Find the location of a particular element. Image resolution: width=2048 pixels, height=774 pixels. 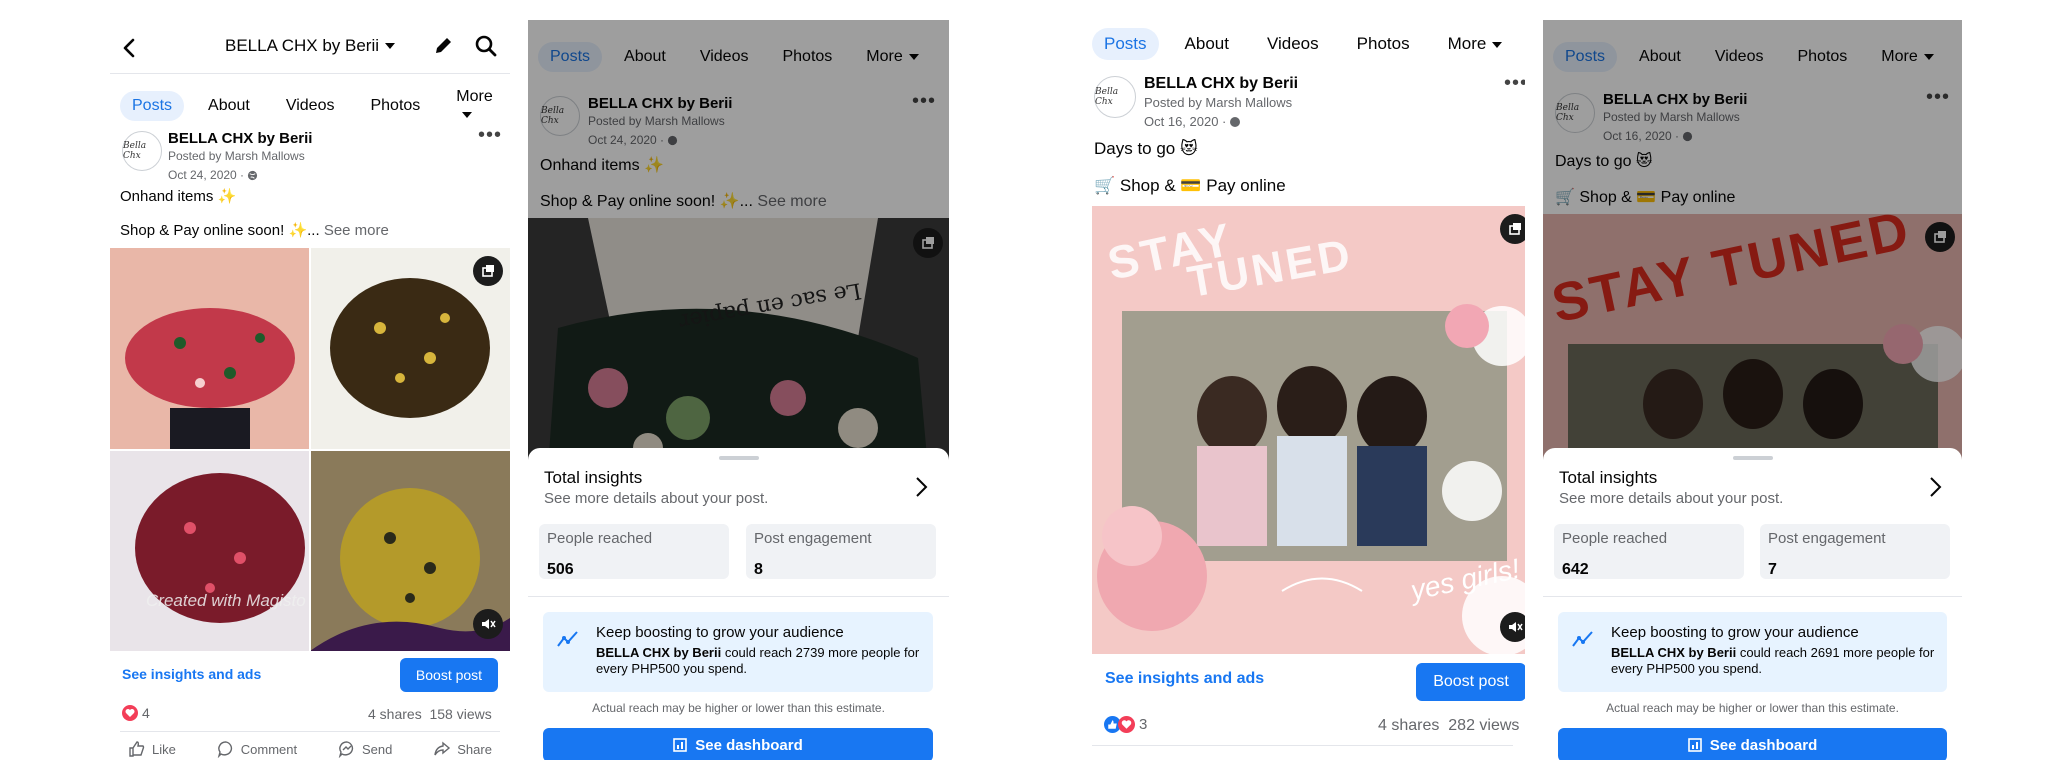

post-date: Oct 24, 2020 · is located at coordinates (240, 175).